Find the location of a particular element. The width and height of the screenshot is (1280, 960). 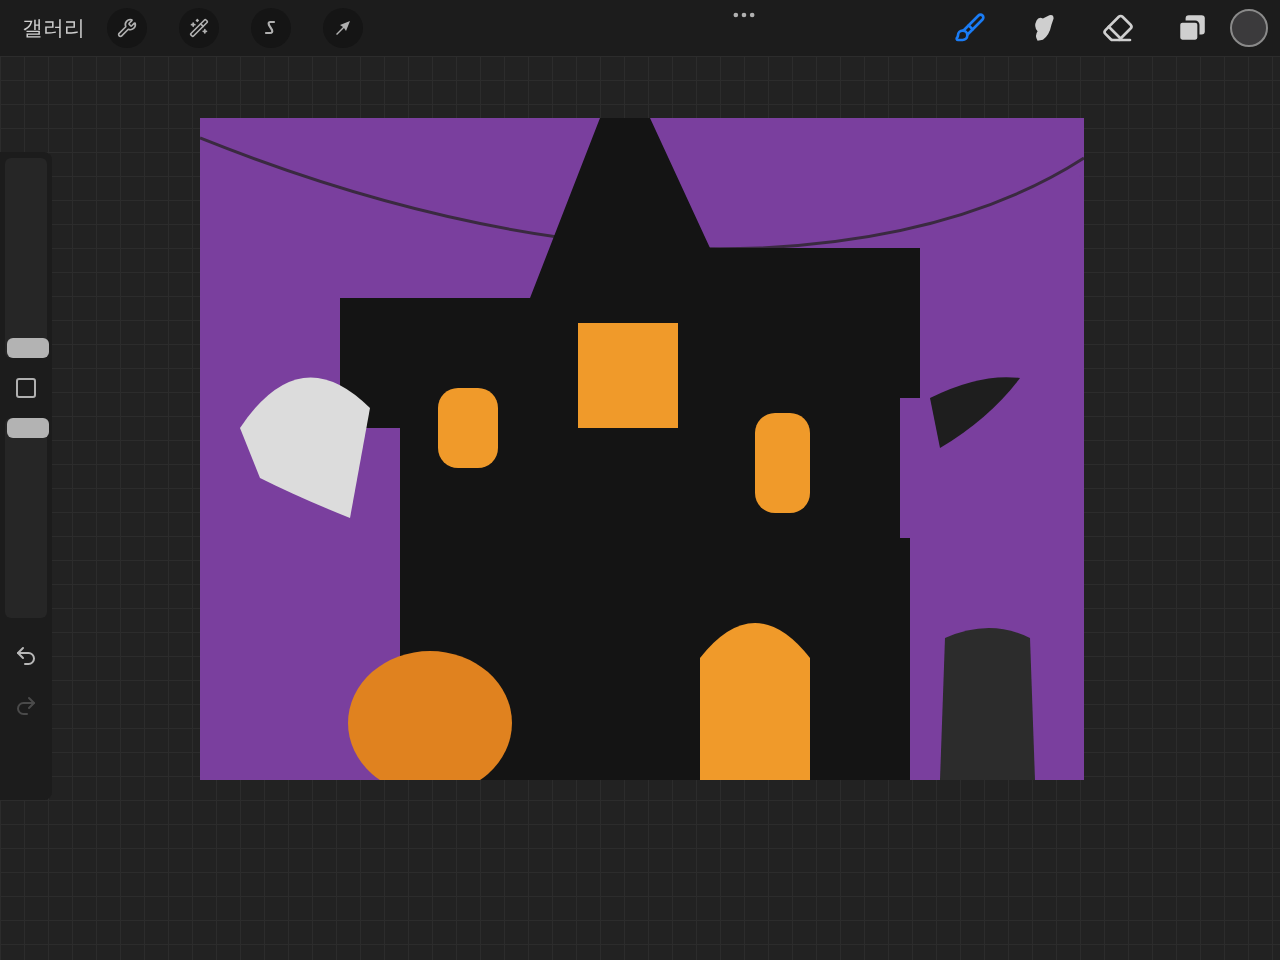

brush-tool is located at coordinates (970, 28).